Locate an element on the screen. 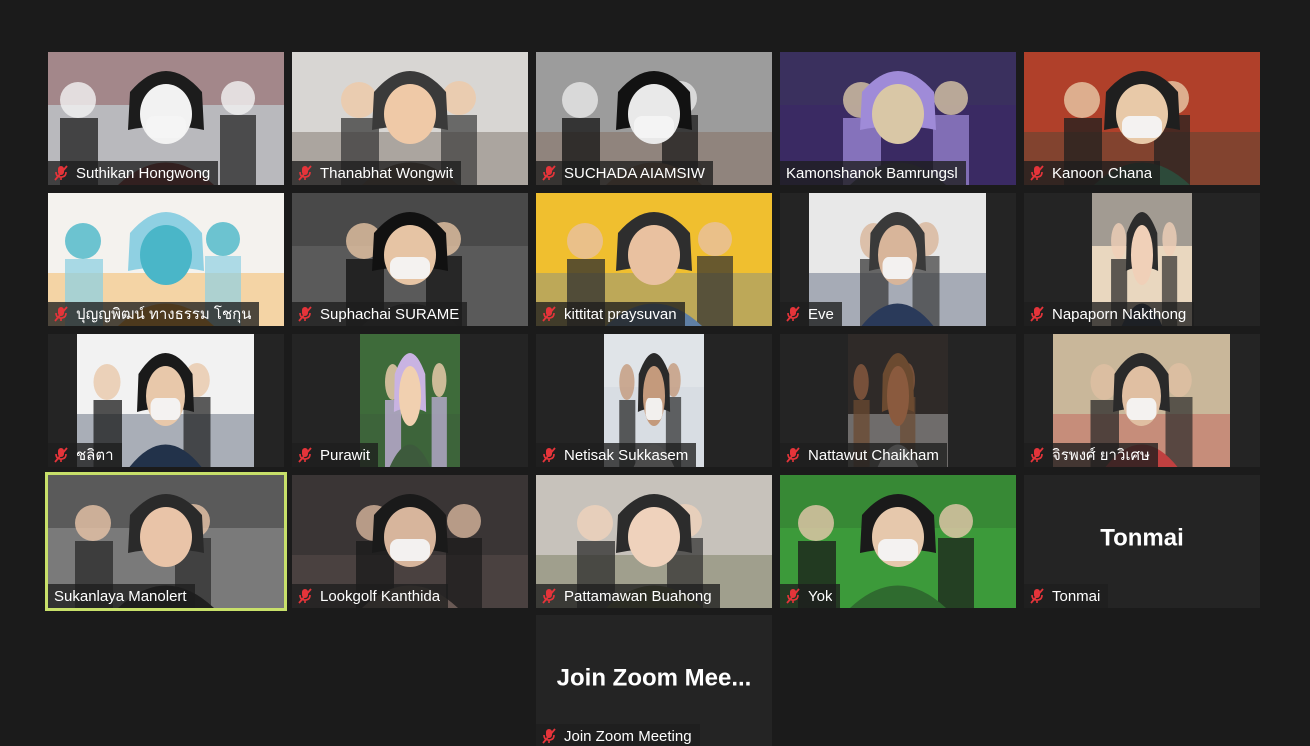 The height and width of the screenshot is (746, 1310). participant-tile: Napaporn Nakthong is located at coordinates (1142, 259).